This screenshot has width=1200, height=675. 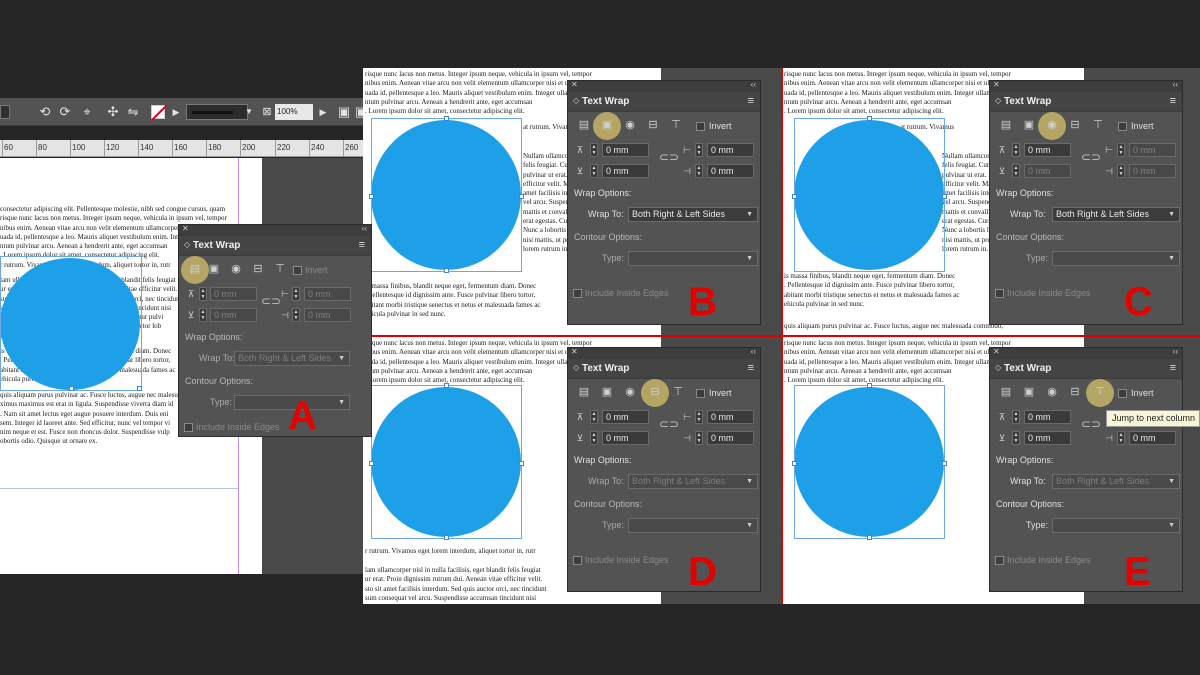 What do you see at coordinates (113, 112) in the screenshot?
I see `align-center-icon: ✣` at bounding box center [113, 112].